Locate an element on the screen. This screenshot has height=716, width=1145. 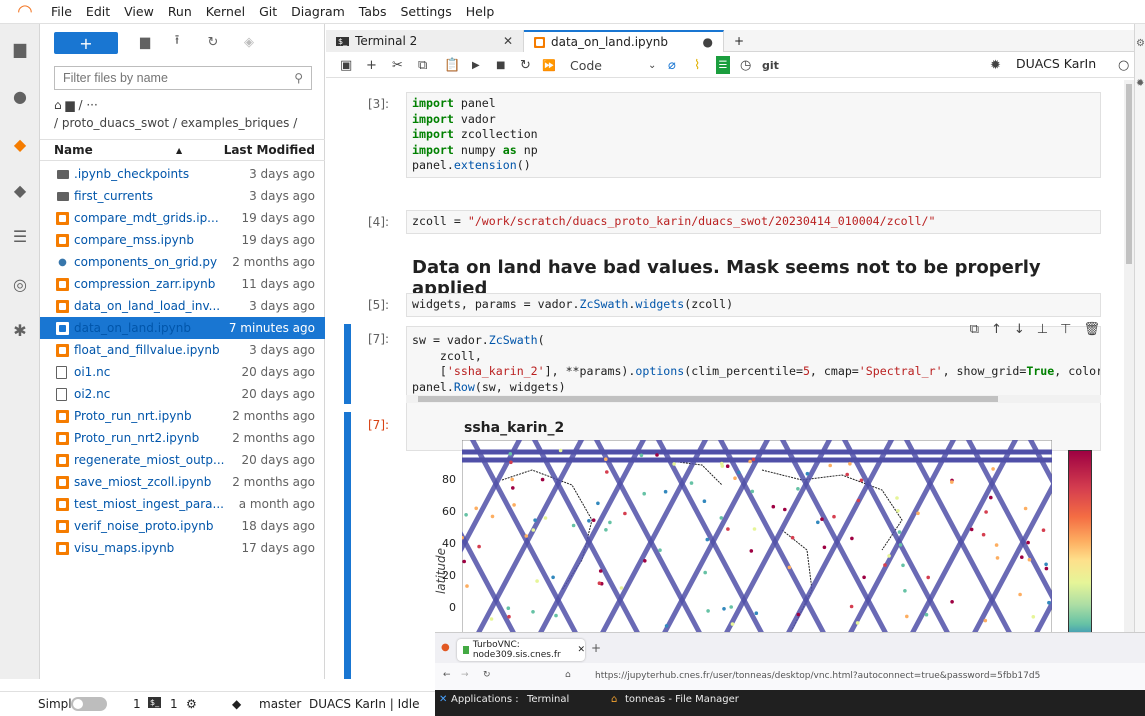
toc-icon: ☰ is located at coordinates (20, 236).